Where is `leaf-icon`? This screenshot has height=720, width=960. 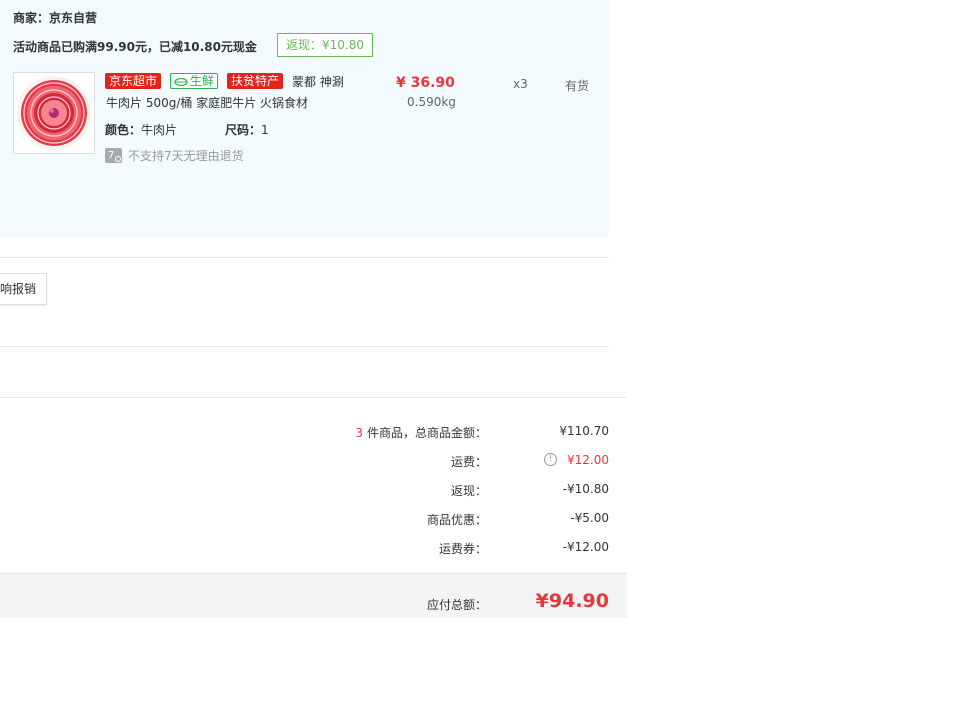
leaf-icon is located at coordinates (181, 81).